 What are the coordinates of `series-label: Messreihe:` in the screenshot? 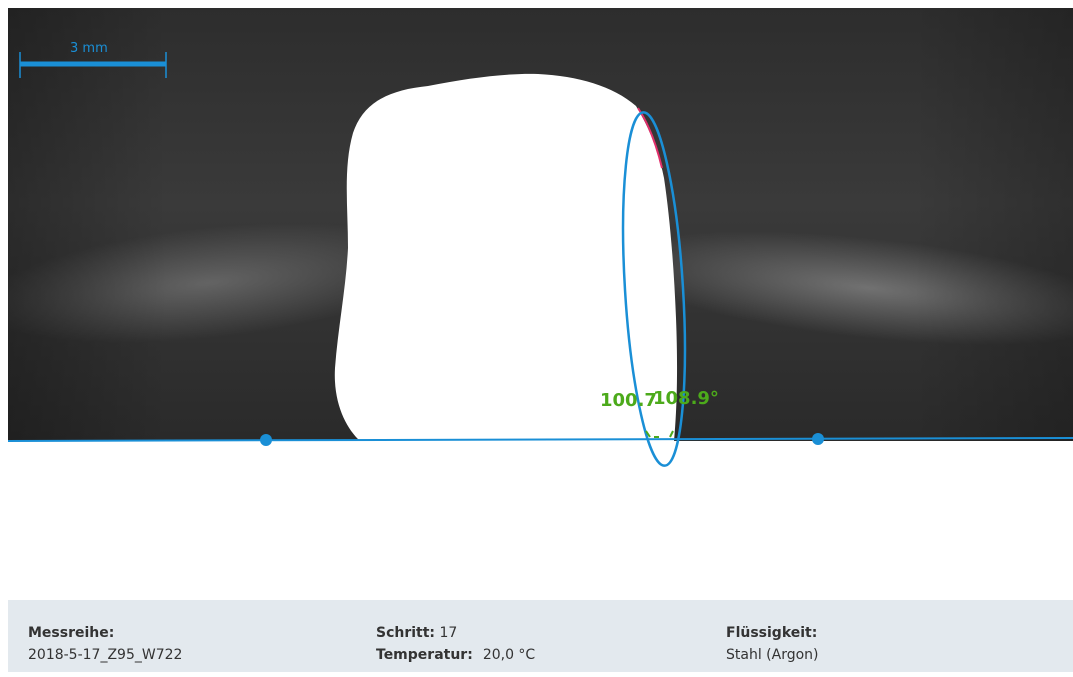 It's located at (71, 633).